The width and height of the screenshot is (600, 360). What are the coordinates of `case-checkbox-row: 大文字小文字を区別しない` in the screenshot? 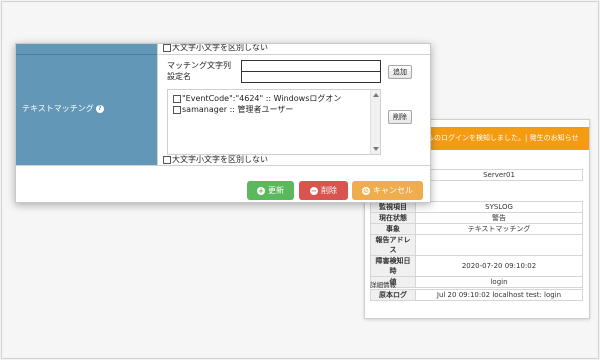 It's located at (215, 159).